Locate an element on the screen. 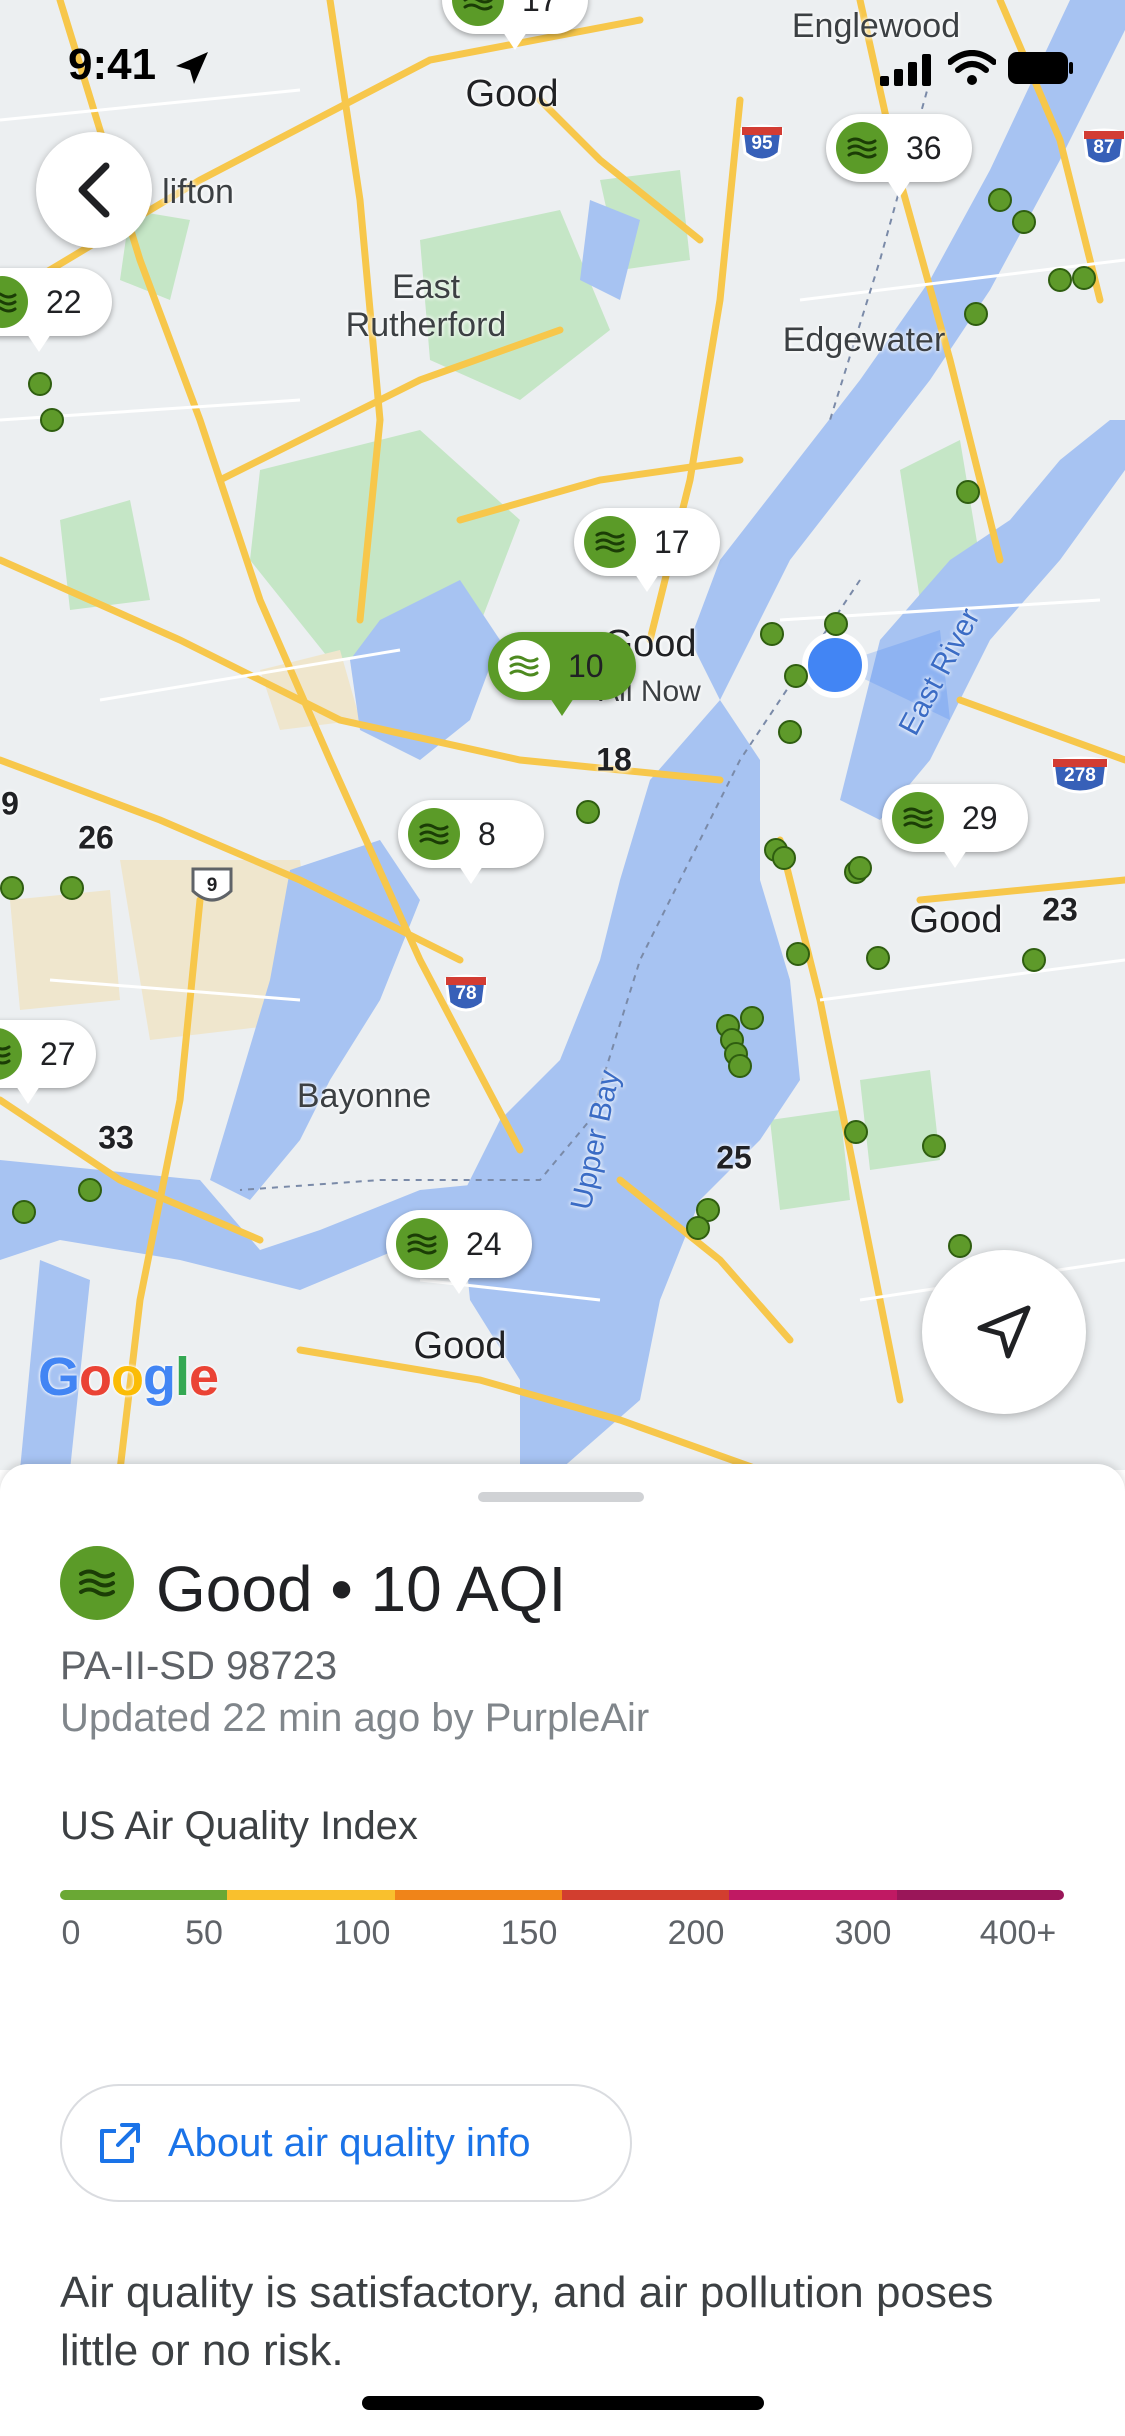  scale-tick: 0 is located at coordinates (71, 1933).